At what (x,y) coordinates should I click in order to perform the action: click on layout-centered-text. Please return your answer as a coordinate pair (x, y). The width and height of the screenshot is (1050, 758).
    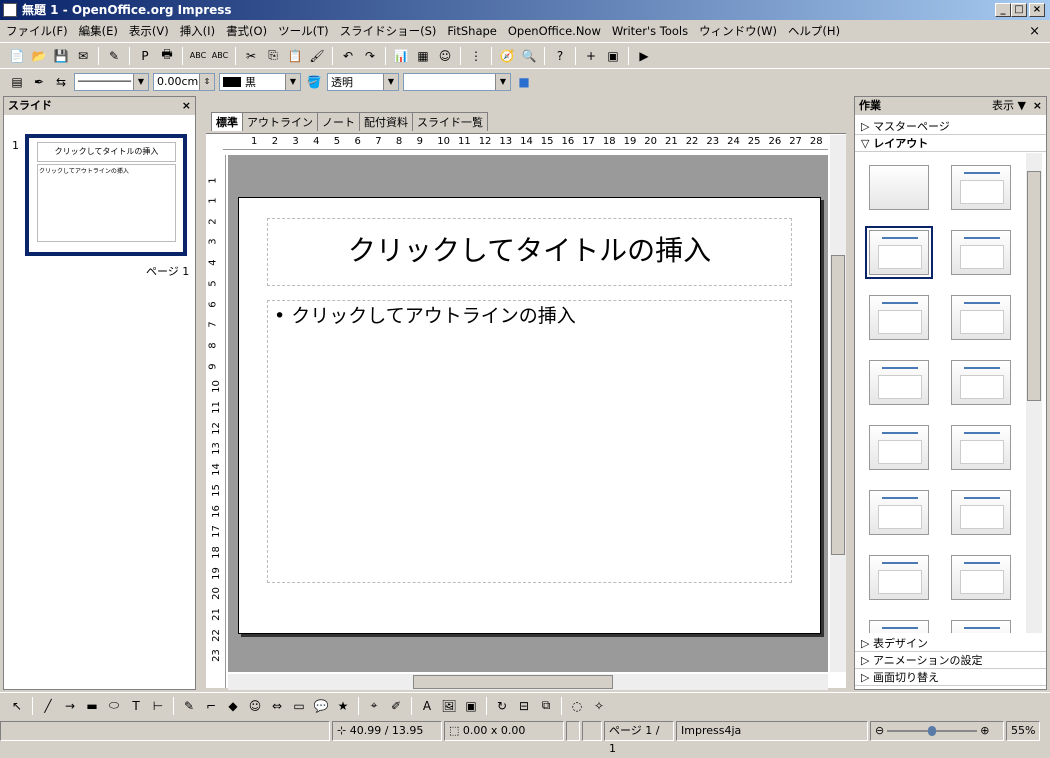
    Looking at the image, I should click on (981, 317).